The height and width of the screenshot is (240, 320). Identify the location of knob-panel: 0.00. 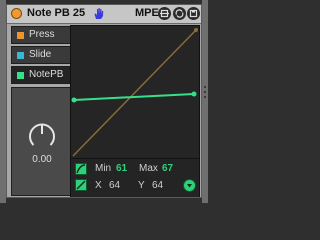
(42, 141).